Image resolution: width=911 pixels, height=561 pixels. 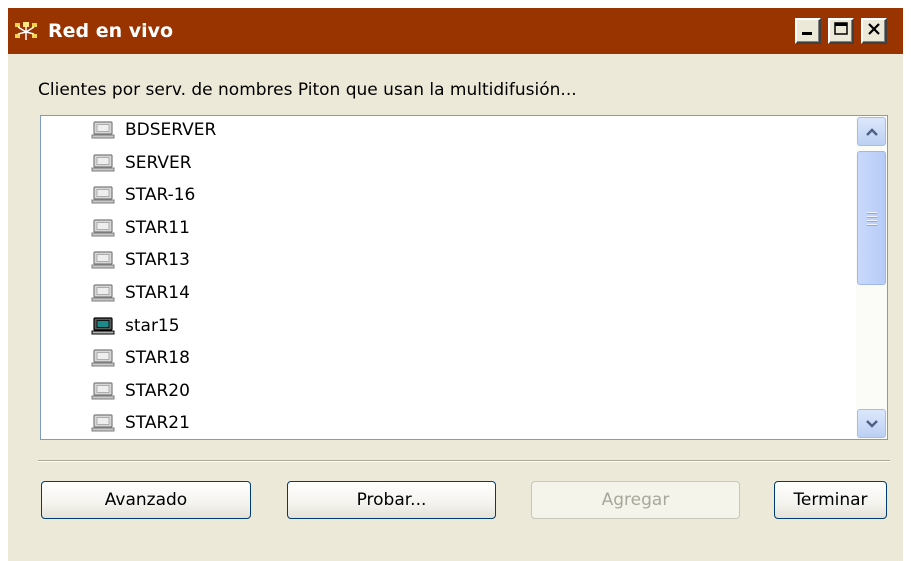 What do you see at coordinates (160, 195) in the screenshot?
I see `list-item-label: STAR-16` at bounding box center [160, 195].